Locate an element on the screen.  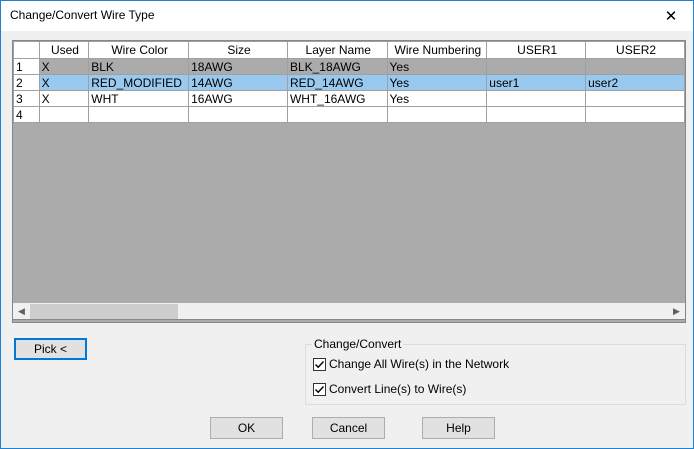
cell-wire-color: BLK is located at coordinates (139, 66).